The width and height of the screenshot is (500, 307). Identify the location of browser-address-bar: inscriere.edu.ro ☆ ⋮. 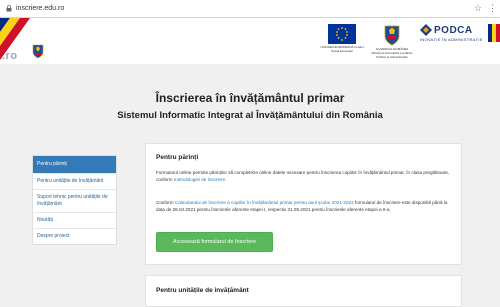
(250, 9).